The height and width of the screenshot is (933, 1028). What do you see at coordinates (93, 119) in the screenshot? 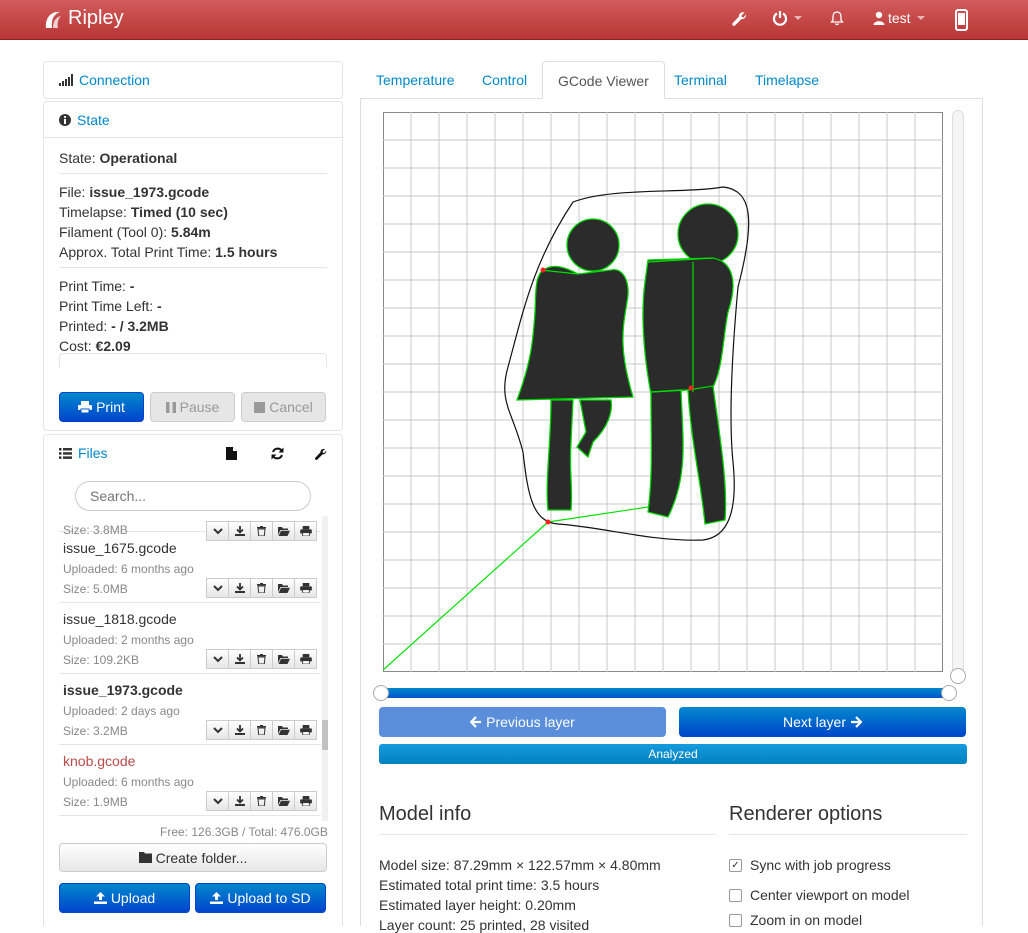
I see `state-title: State` at bounding box center [93, 119].